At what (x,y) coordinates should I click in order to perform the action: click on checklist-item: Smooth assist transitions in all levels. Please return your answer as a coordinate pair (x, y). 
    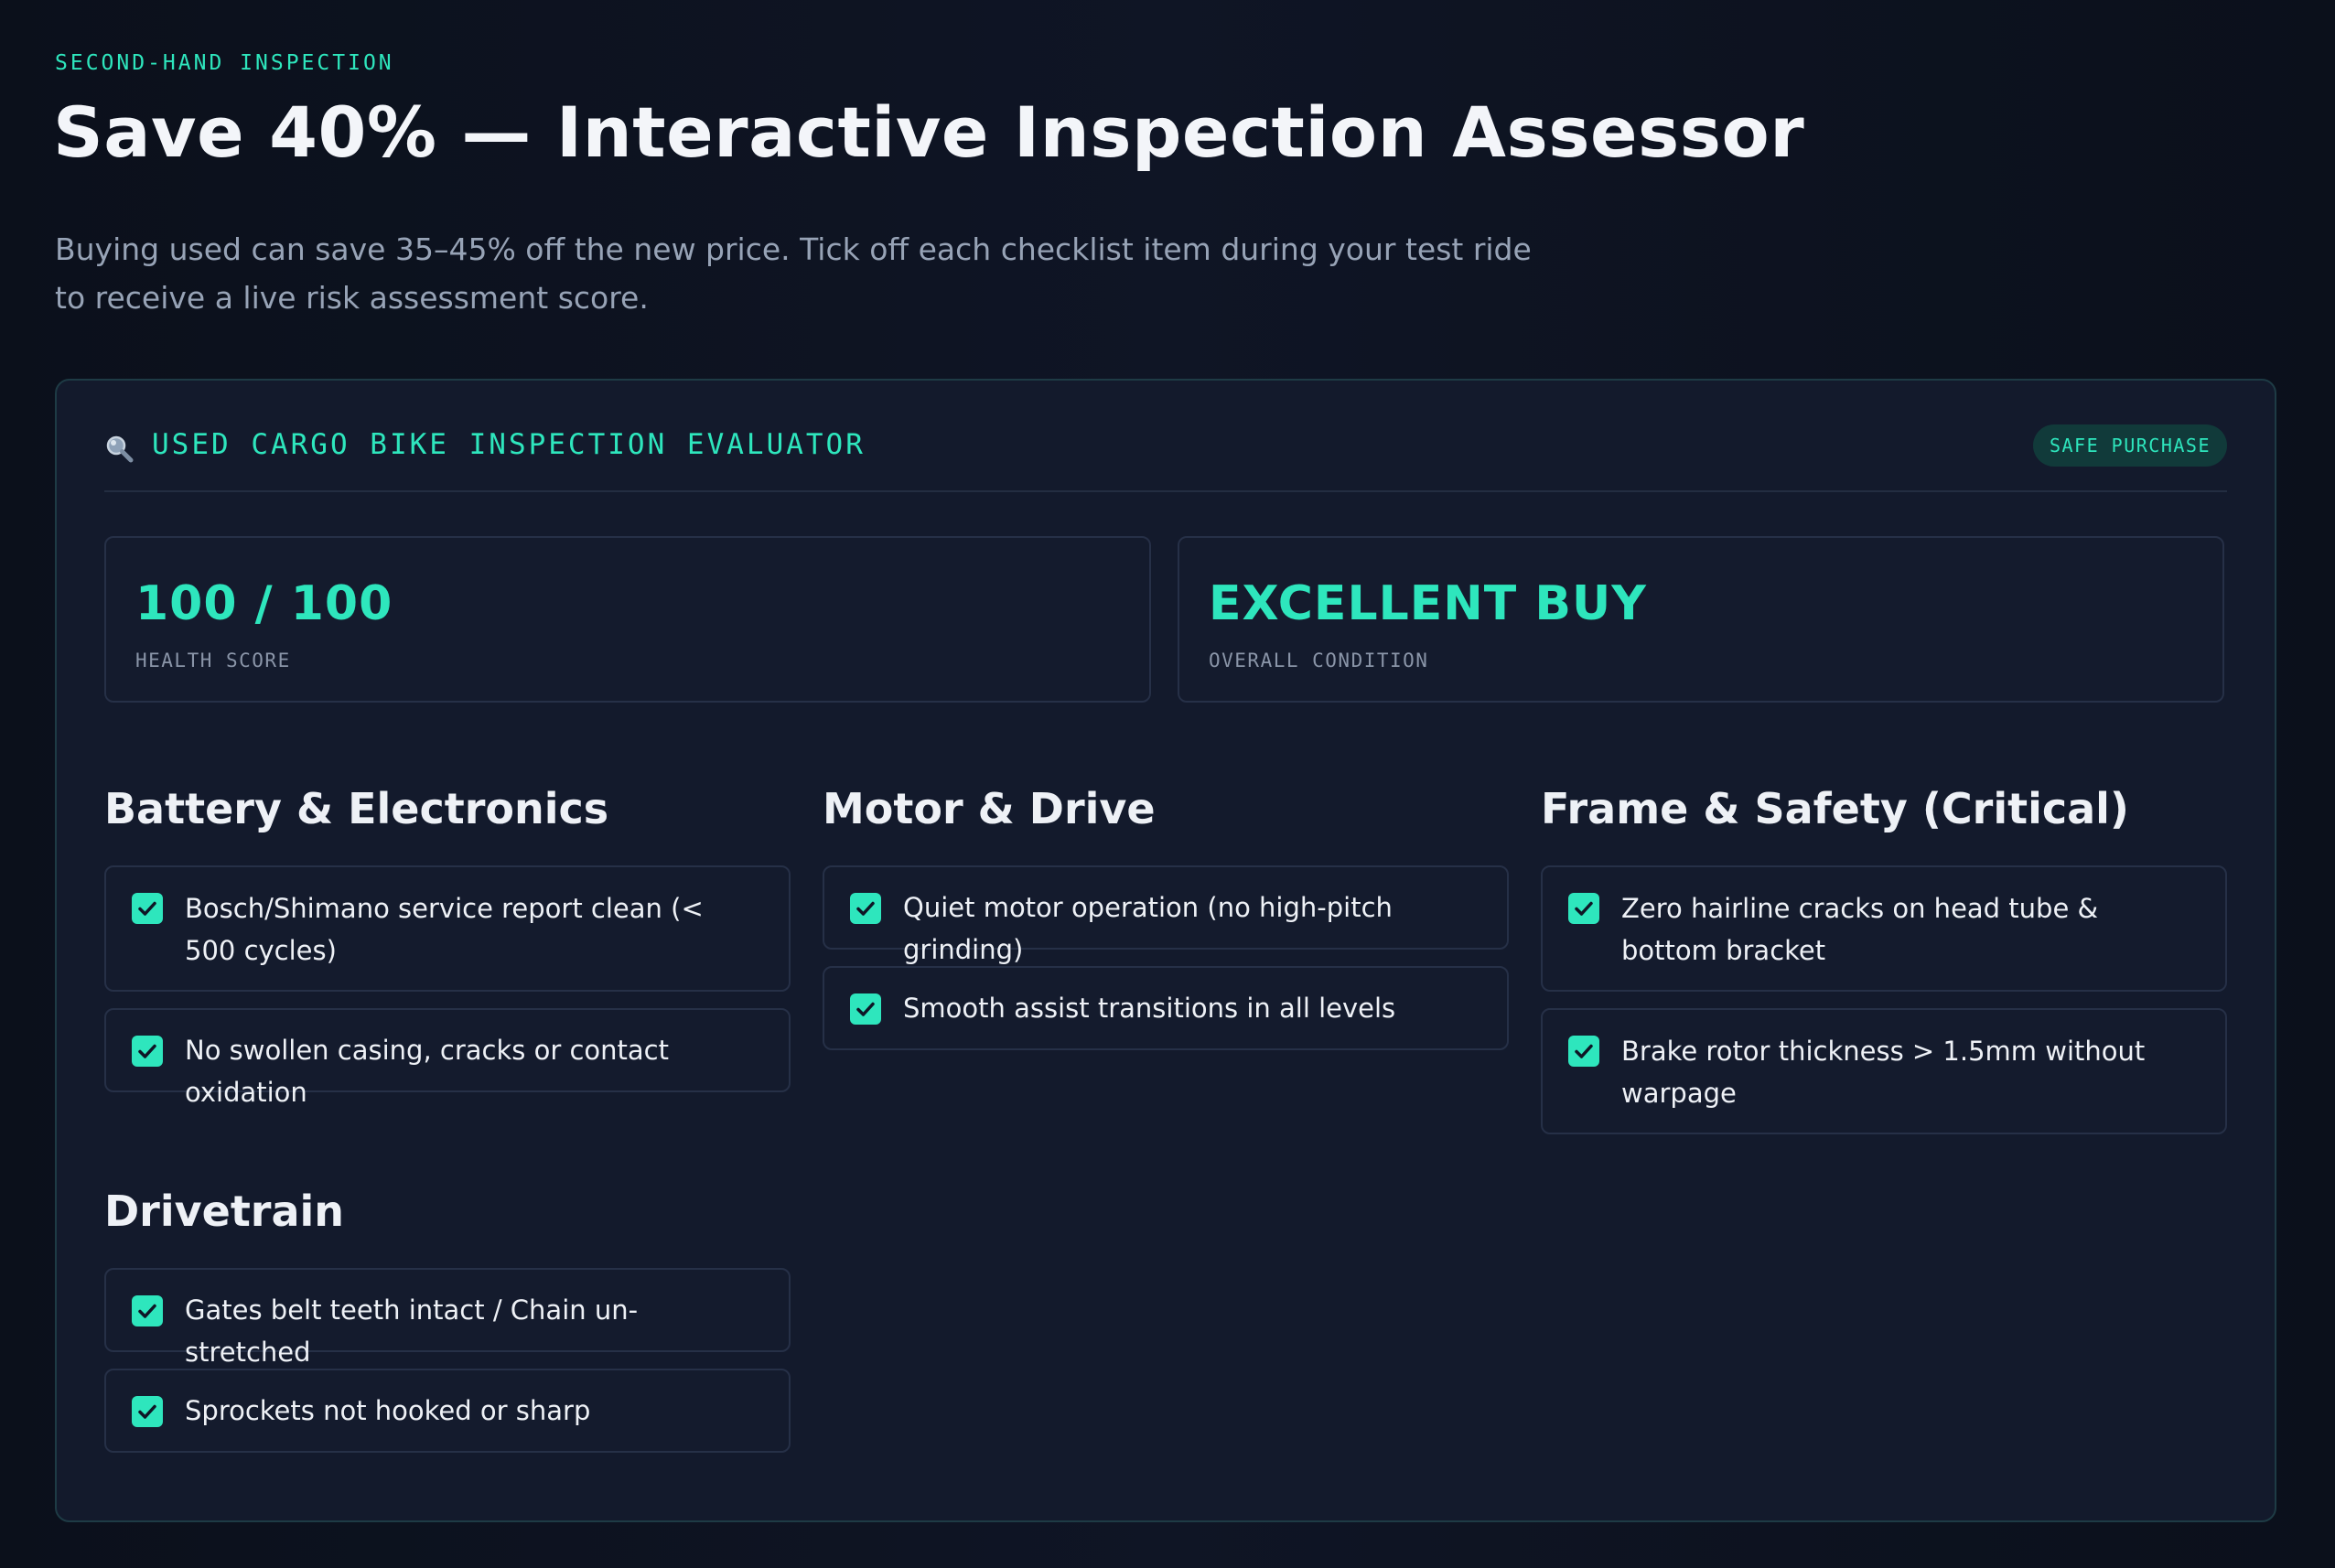
    Looking at the image, I should click on (1166, 1008).